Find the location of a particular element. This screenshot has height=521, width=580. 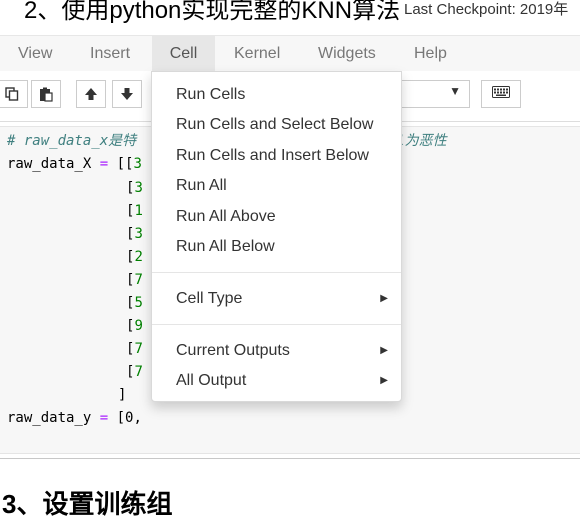

menu-widgets: Widgets is located at coordinates (347, 54).